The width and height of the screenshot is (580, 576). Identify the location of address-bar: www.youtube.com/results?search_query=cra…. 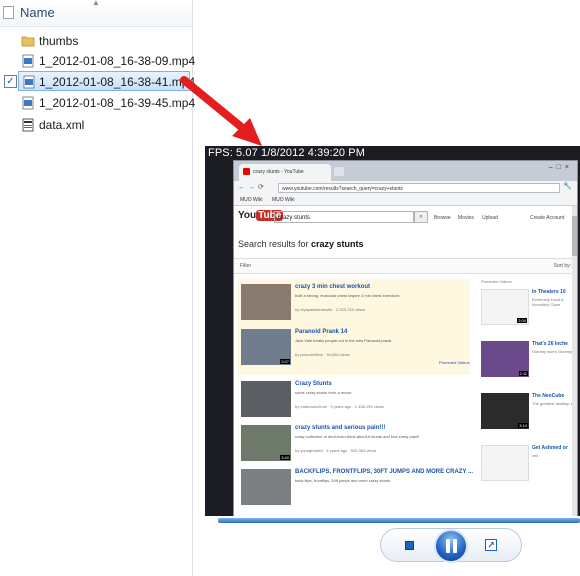
(419, 188).